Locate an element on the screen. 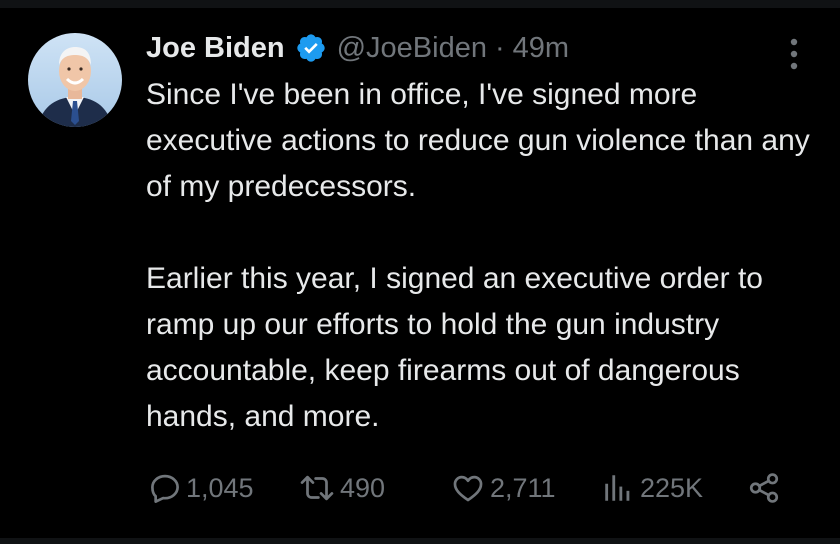 Image resolution: width=840 pixels, height=544 pixels. reply-count: 1,045 is located at coordinates (220, 487).